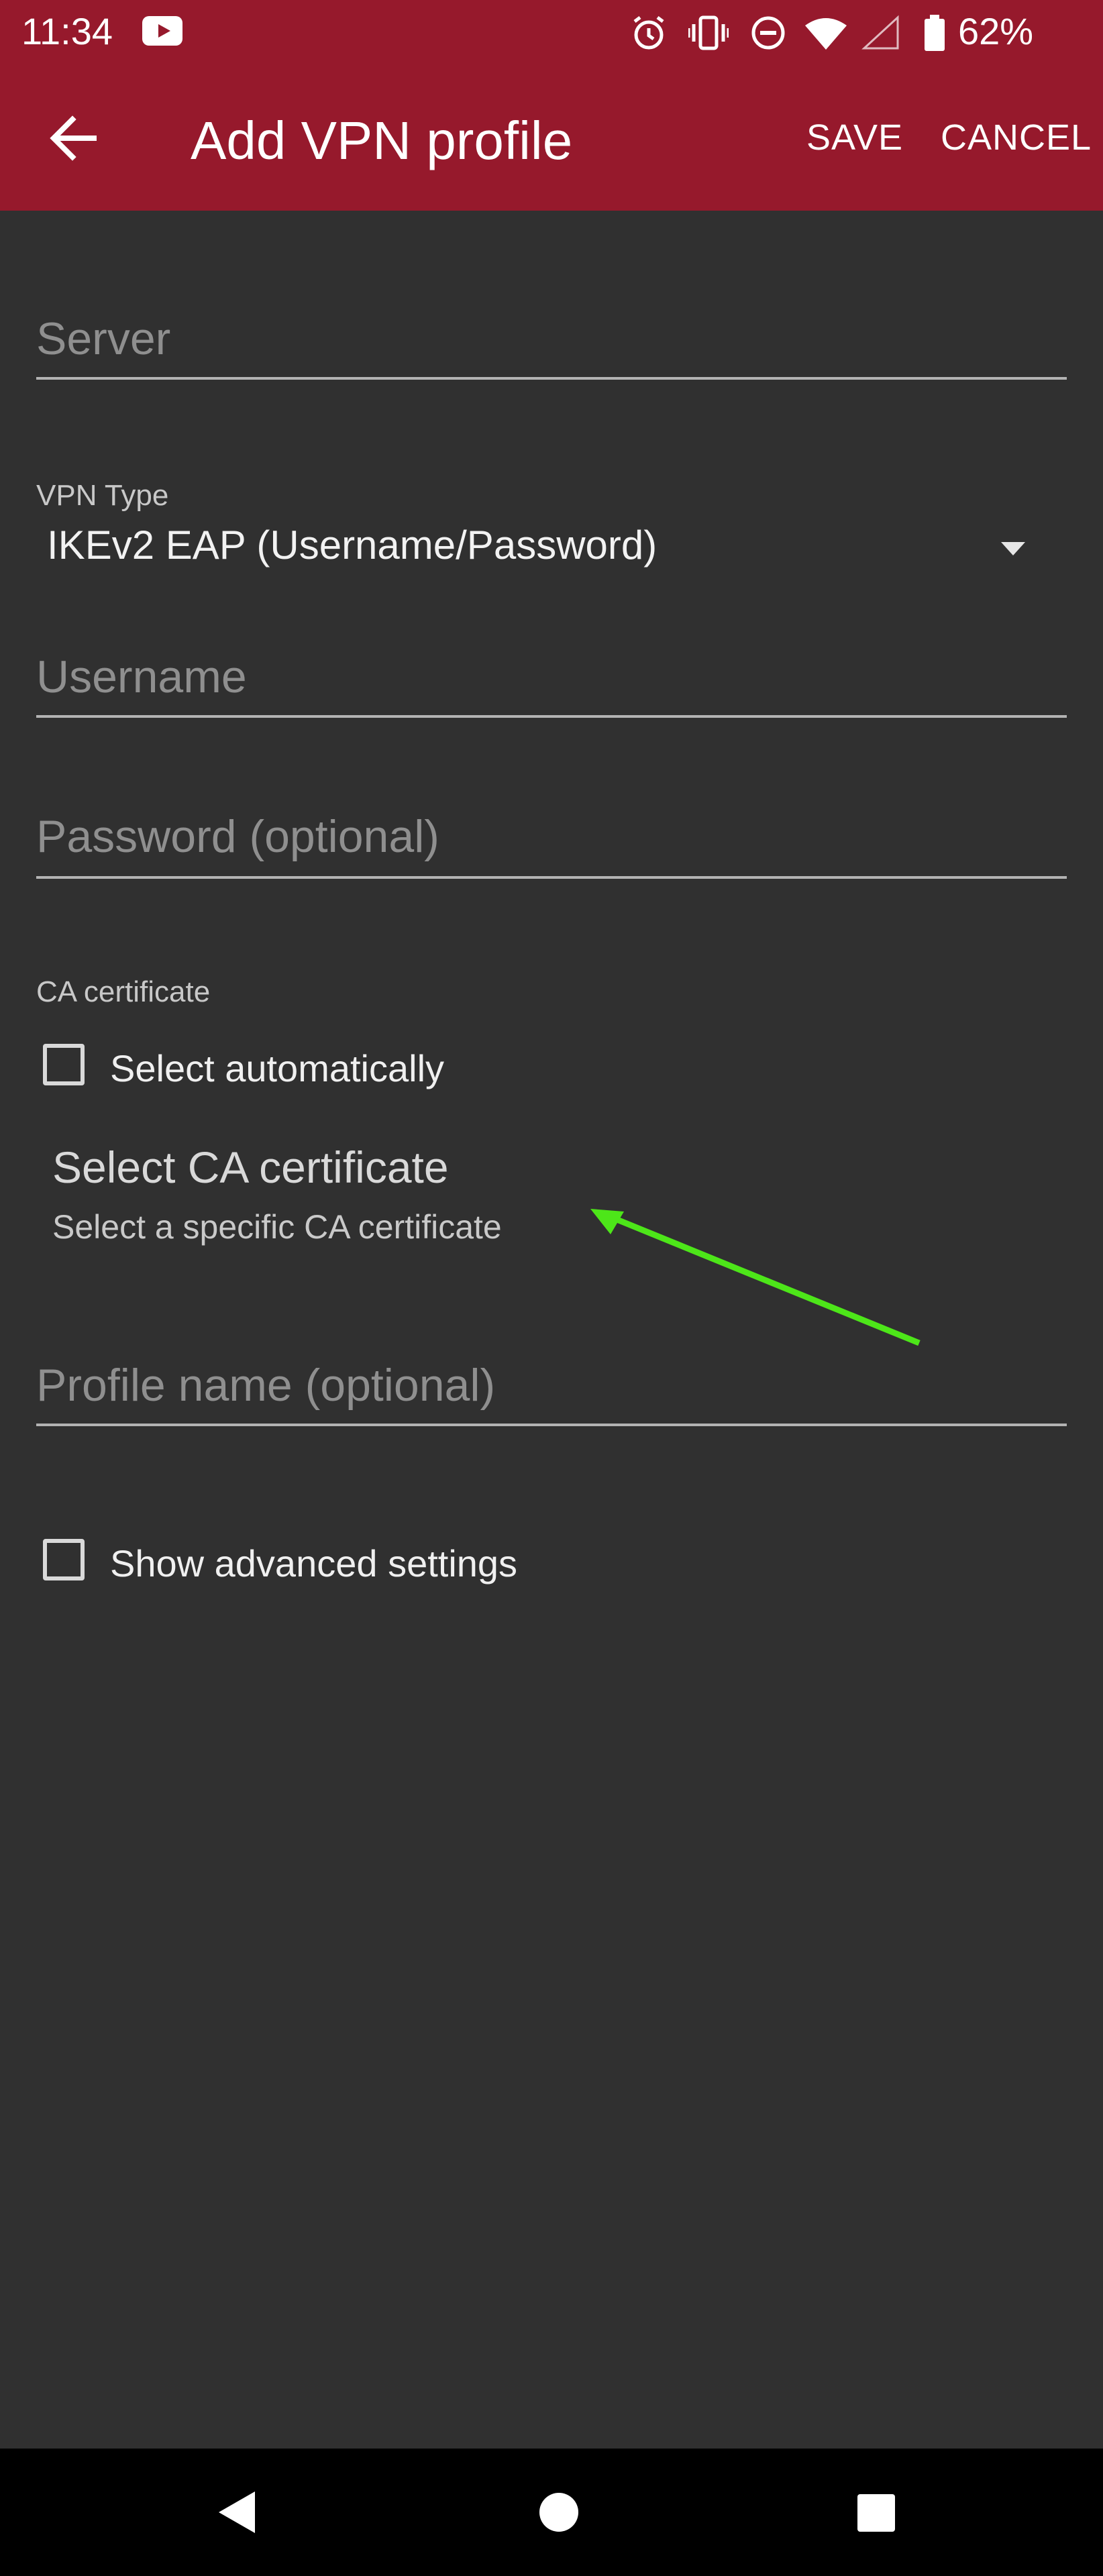  I want to click on password-input: Password (optional), so click(551, 836).